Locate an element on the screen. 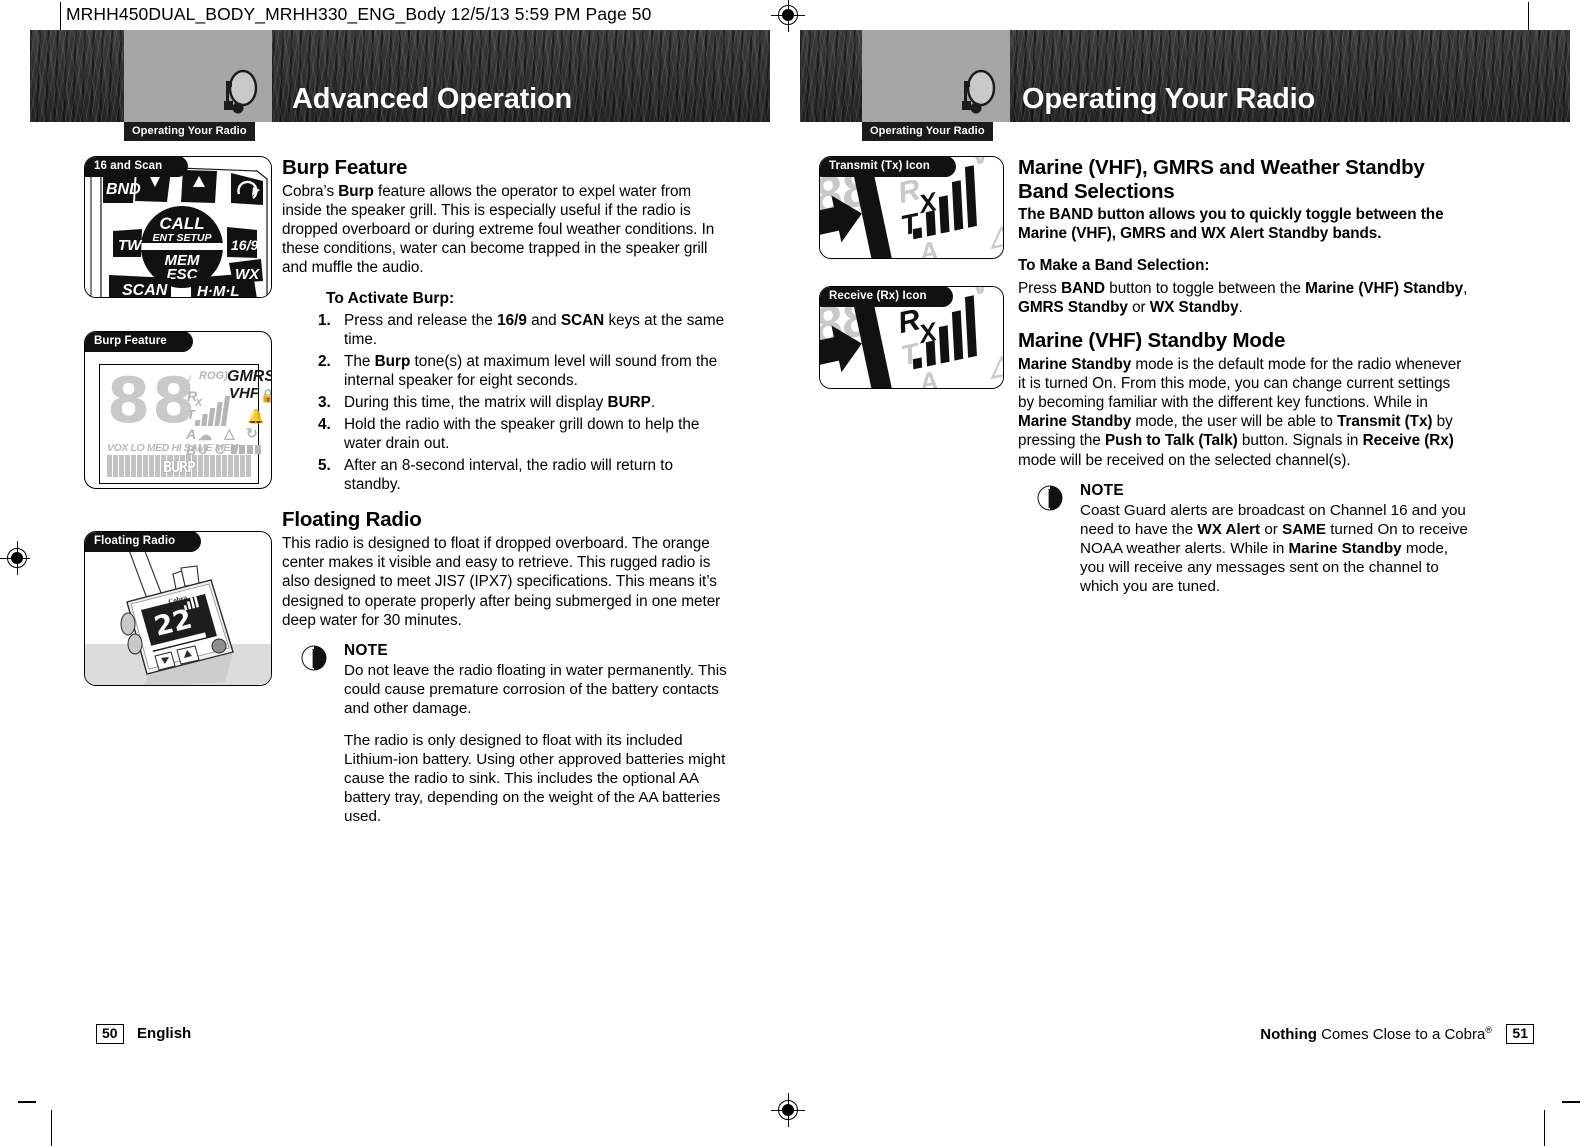 Image resolution: width=1596 pixels, height=1146 pixels. figure-burp-feature-label: Burp Feature is located at coordinates (139, 342).